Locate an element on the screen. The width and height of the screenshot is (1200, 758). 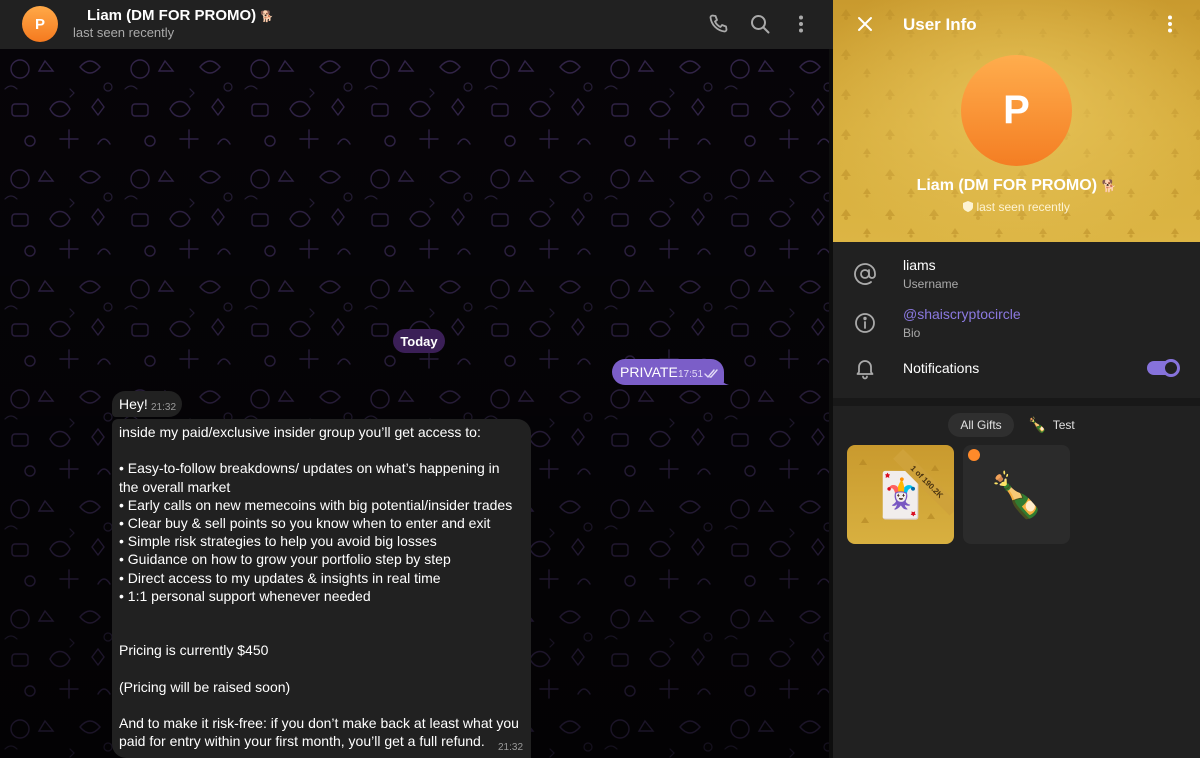
profile-name: Liam (DM FOR PROMO) 🐕 is located at coordinates (1016, 186).